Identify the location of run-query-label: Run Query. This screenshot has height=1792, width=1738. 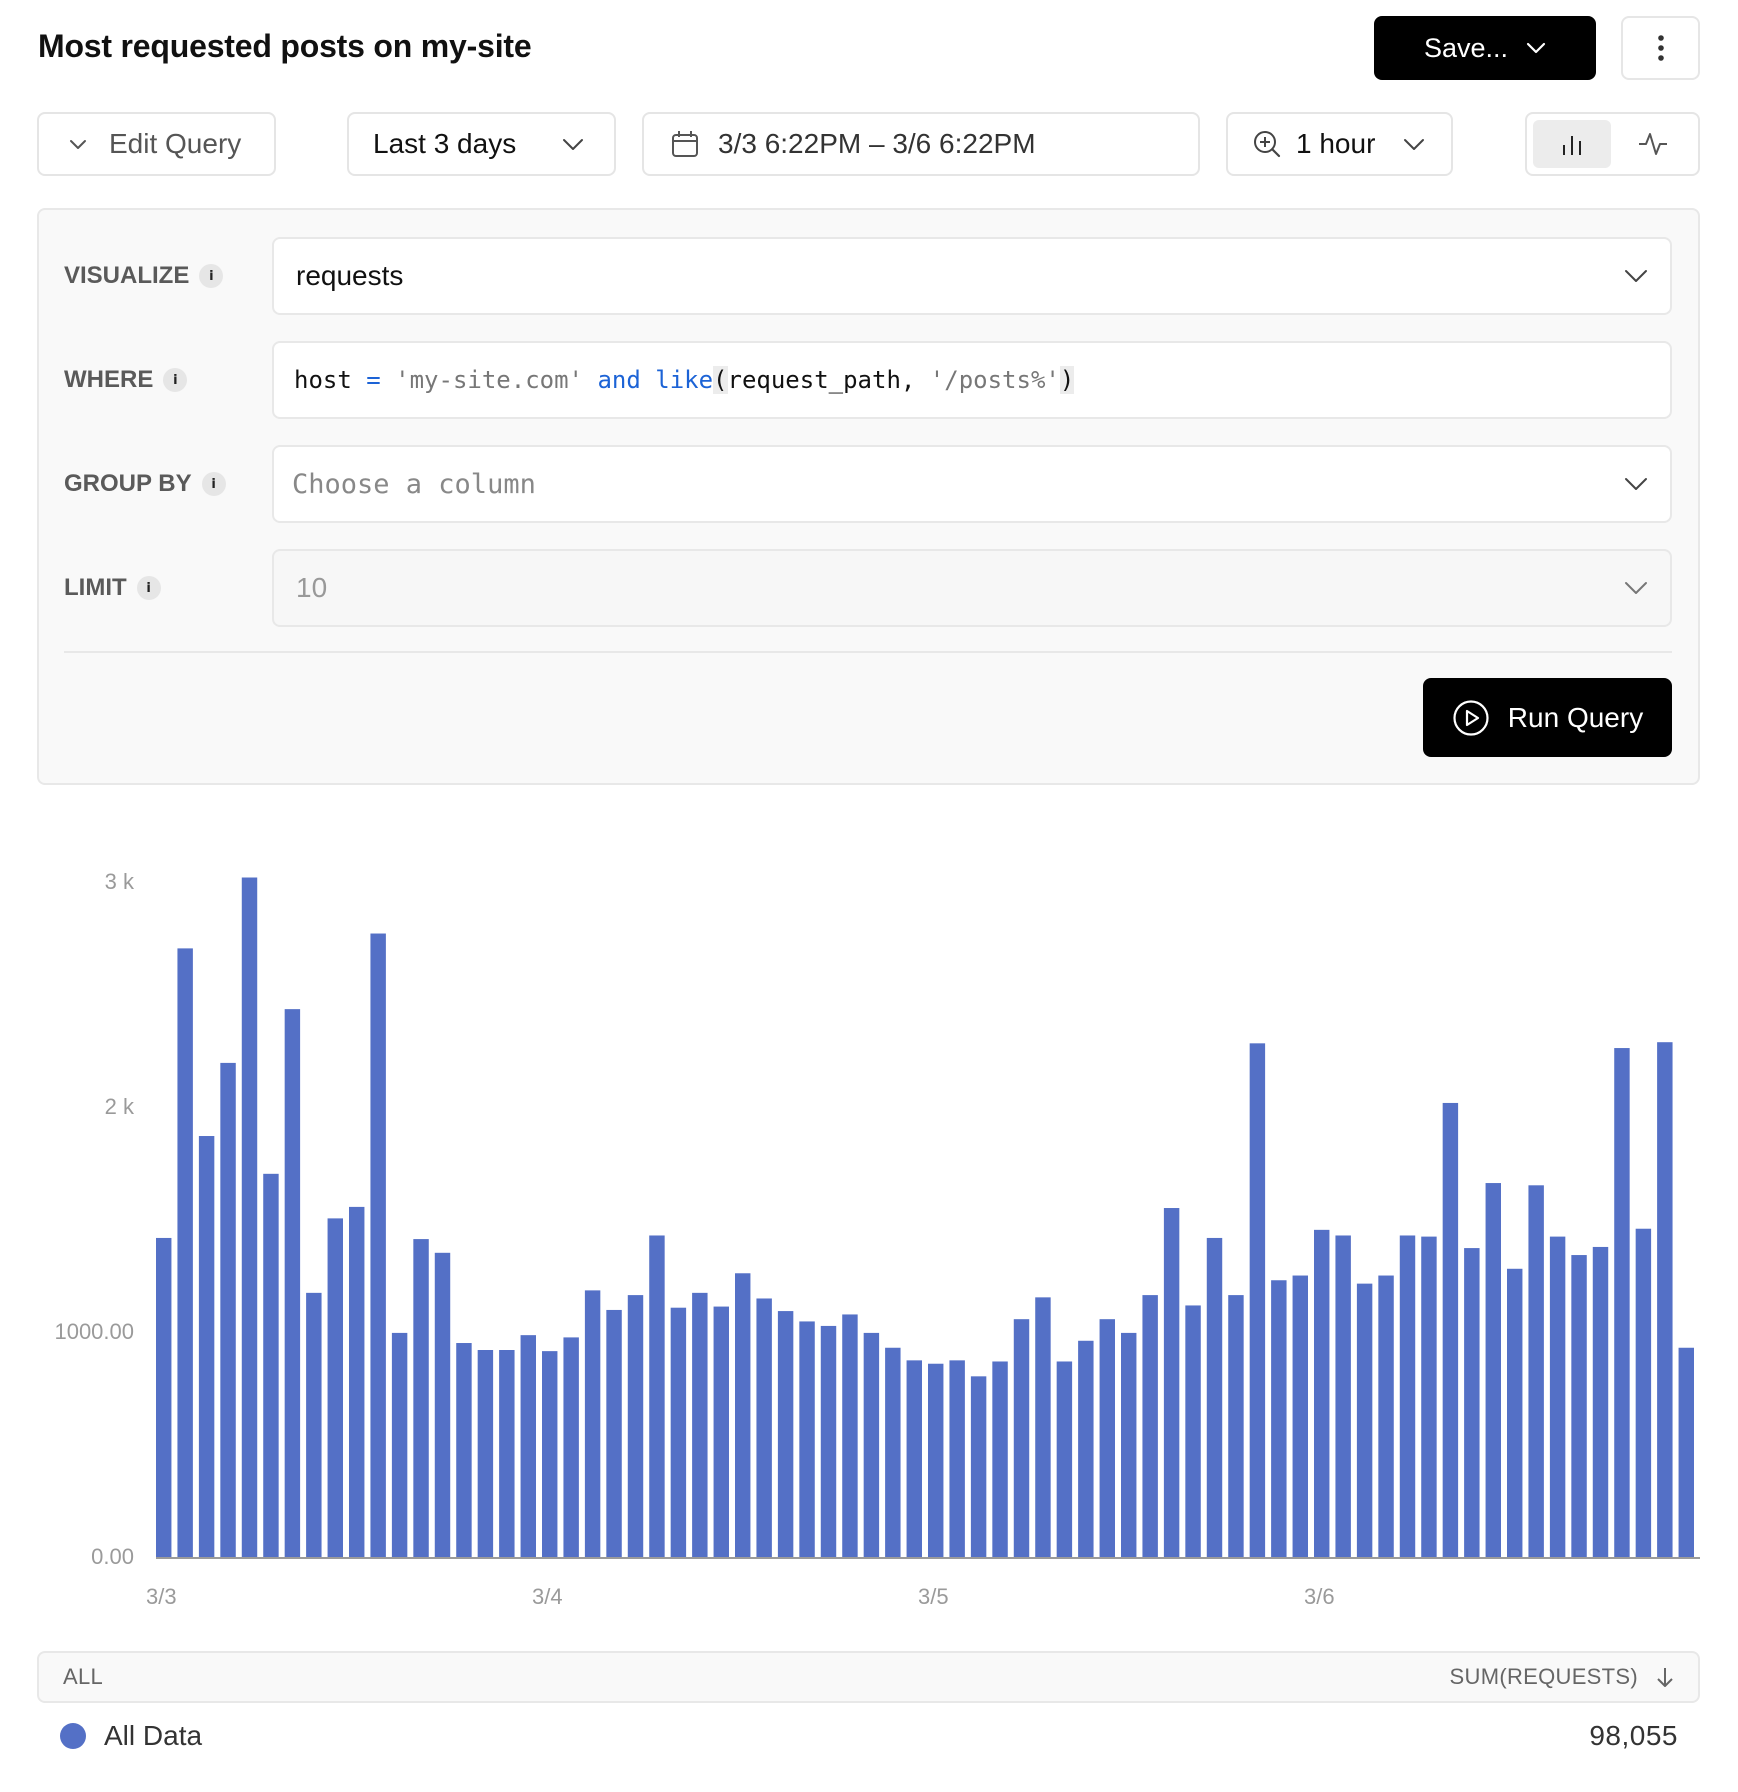
(1575, 717).